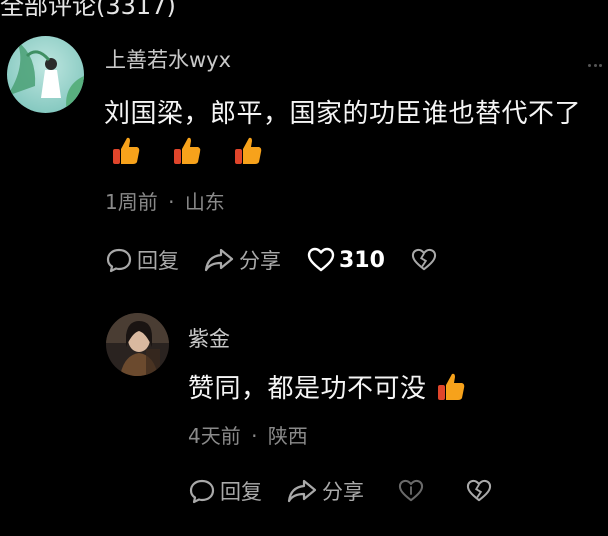  Describe the element at coordinates (209, 338) in the screenshot. I see `comment-username: 紫金` at that location.